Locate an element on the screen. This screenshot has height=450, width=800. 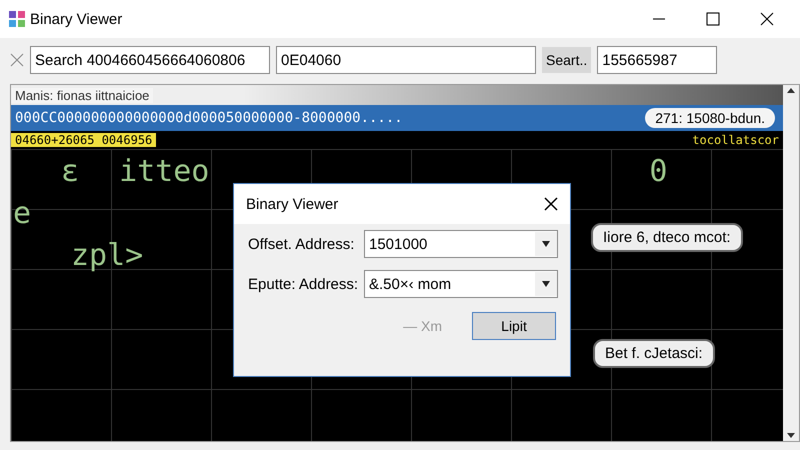
canvas-scrawl: e is located at coordinates (22, 214).